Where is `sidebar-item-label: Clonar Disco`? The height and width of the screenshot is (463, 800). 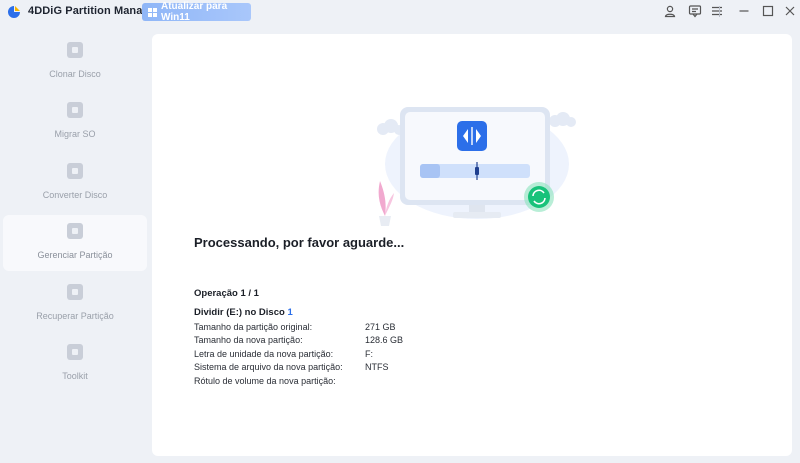
sidebar-item-label: Clonar Disco is located at coordinates (75, 74).